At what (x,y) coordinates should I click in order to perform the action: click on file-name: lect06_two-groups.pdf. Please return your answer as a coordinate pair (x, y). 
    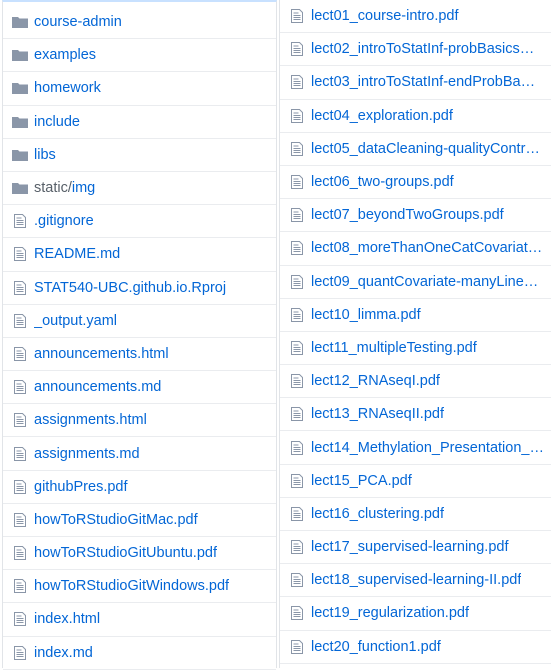
    Looking at the image, I should click on (382, 182).